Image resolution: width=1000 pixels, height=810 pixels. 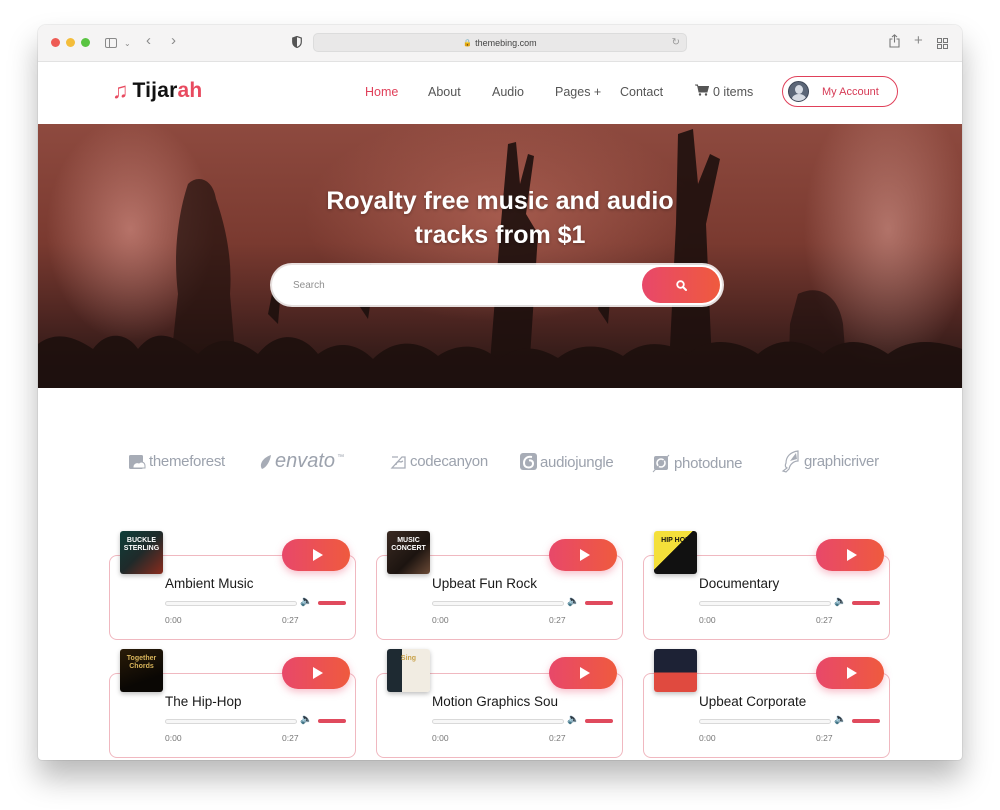 I want to click on site-logo: ♫ Tijarah, so click(x=157, y=91).